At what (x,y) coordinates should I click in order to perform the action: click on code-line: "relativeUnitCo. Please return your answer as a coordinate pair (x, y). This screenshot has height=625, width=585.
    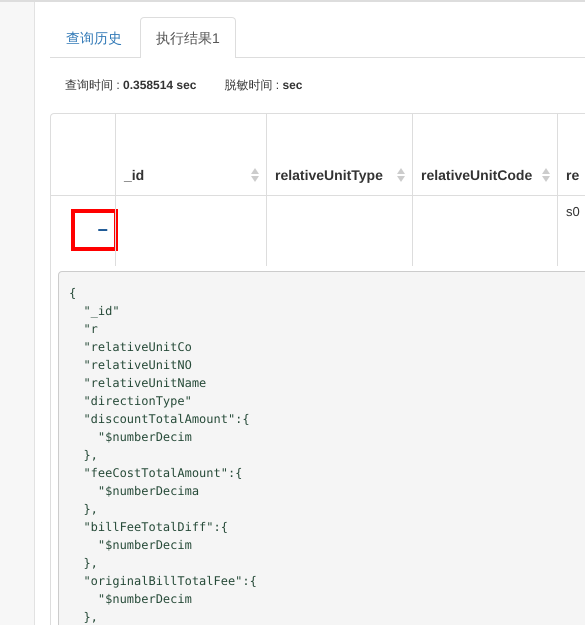
    Looking at the image, I should click on (137, 347).